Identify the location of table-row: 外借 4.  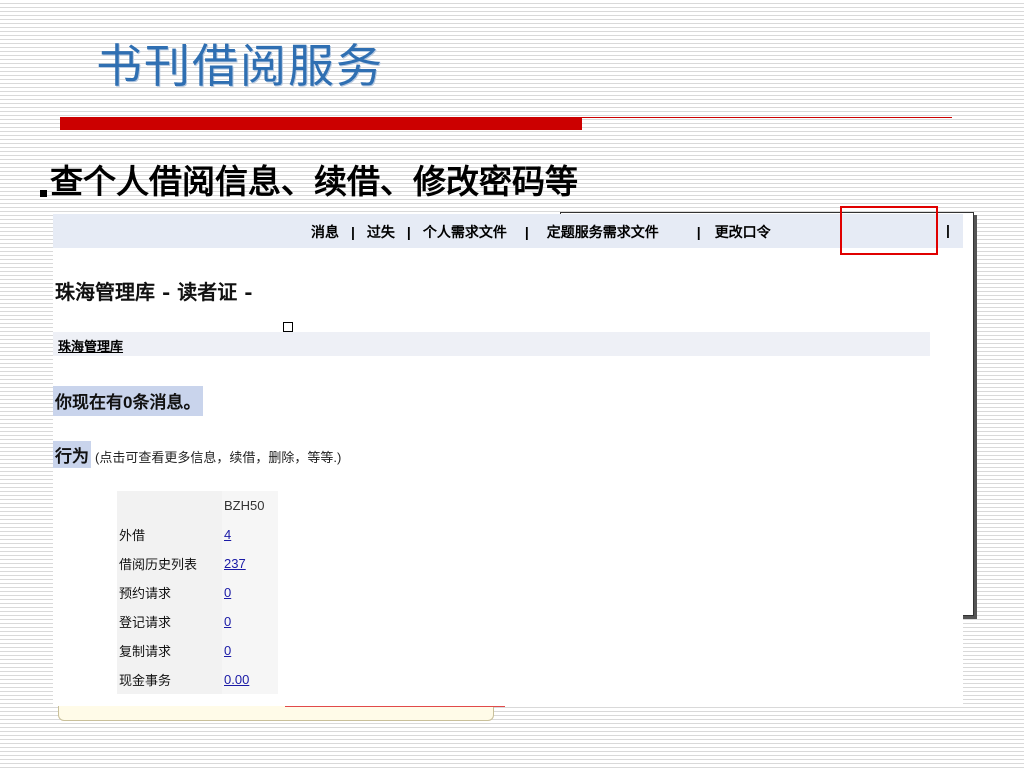
(197, 534).